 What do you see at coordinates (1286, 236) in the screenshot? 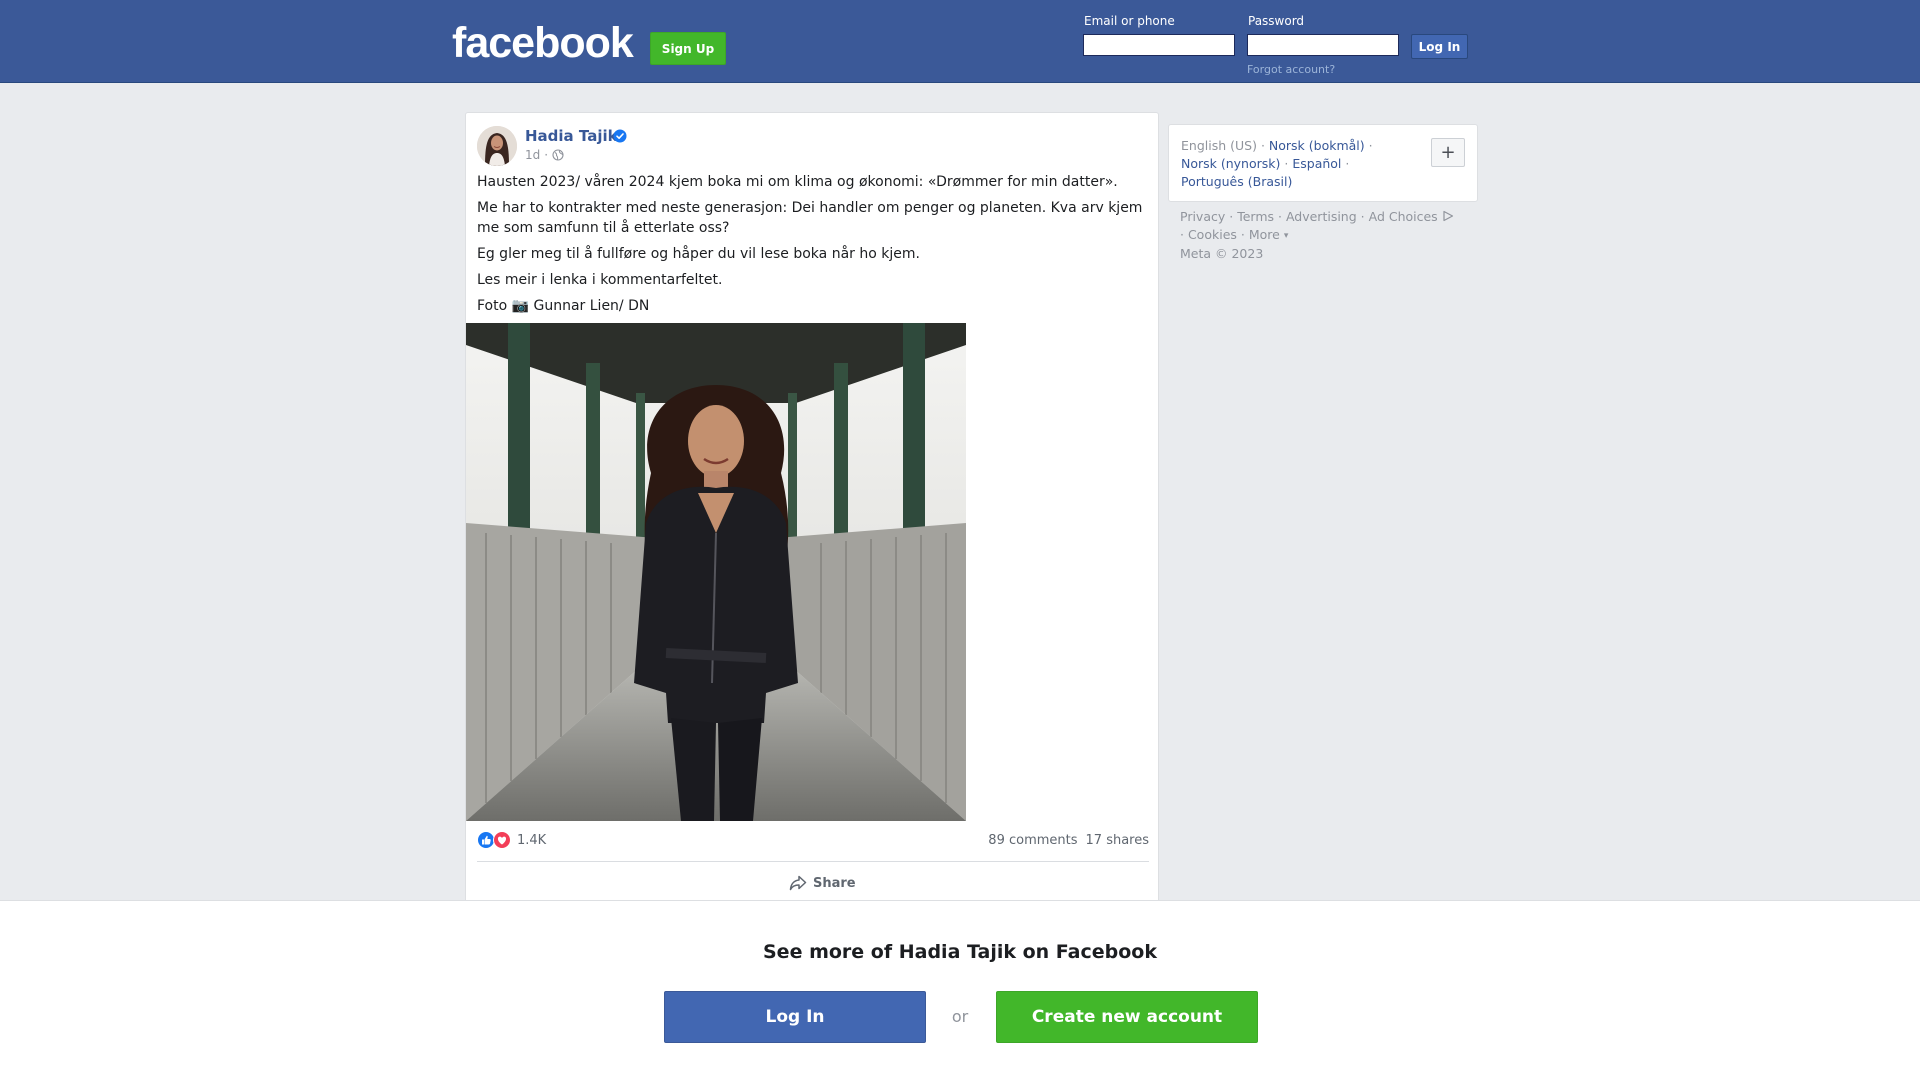
I see `more-dropdown-icon: ▾` at bounding box center [1286, 236].